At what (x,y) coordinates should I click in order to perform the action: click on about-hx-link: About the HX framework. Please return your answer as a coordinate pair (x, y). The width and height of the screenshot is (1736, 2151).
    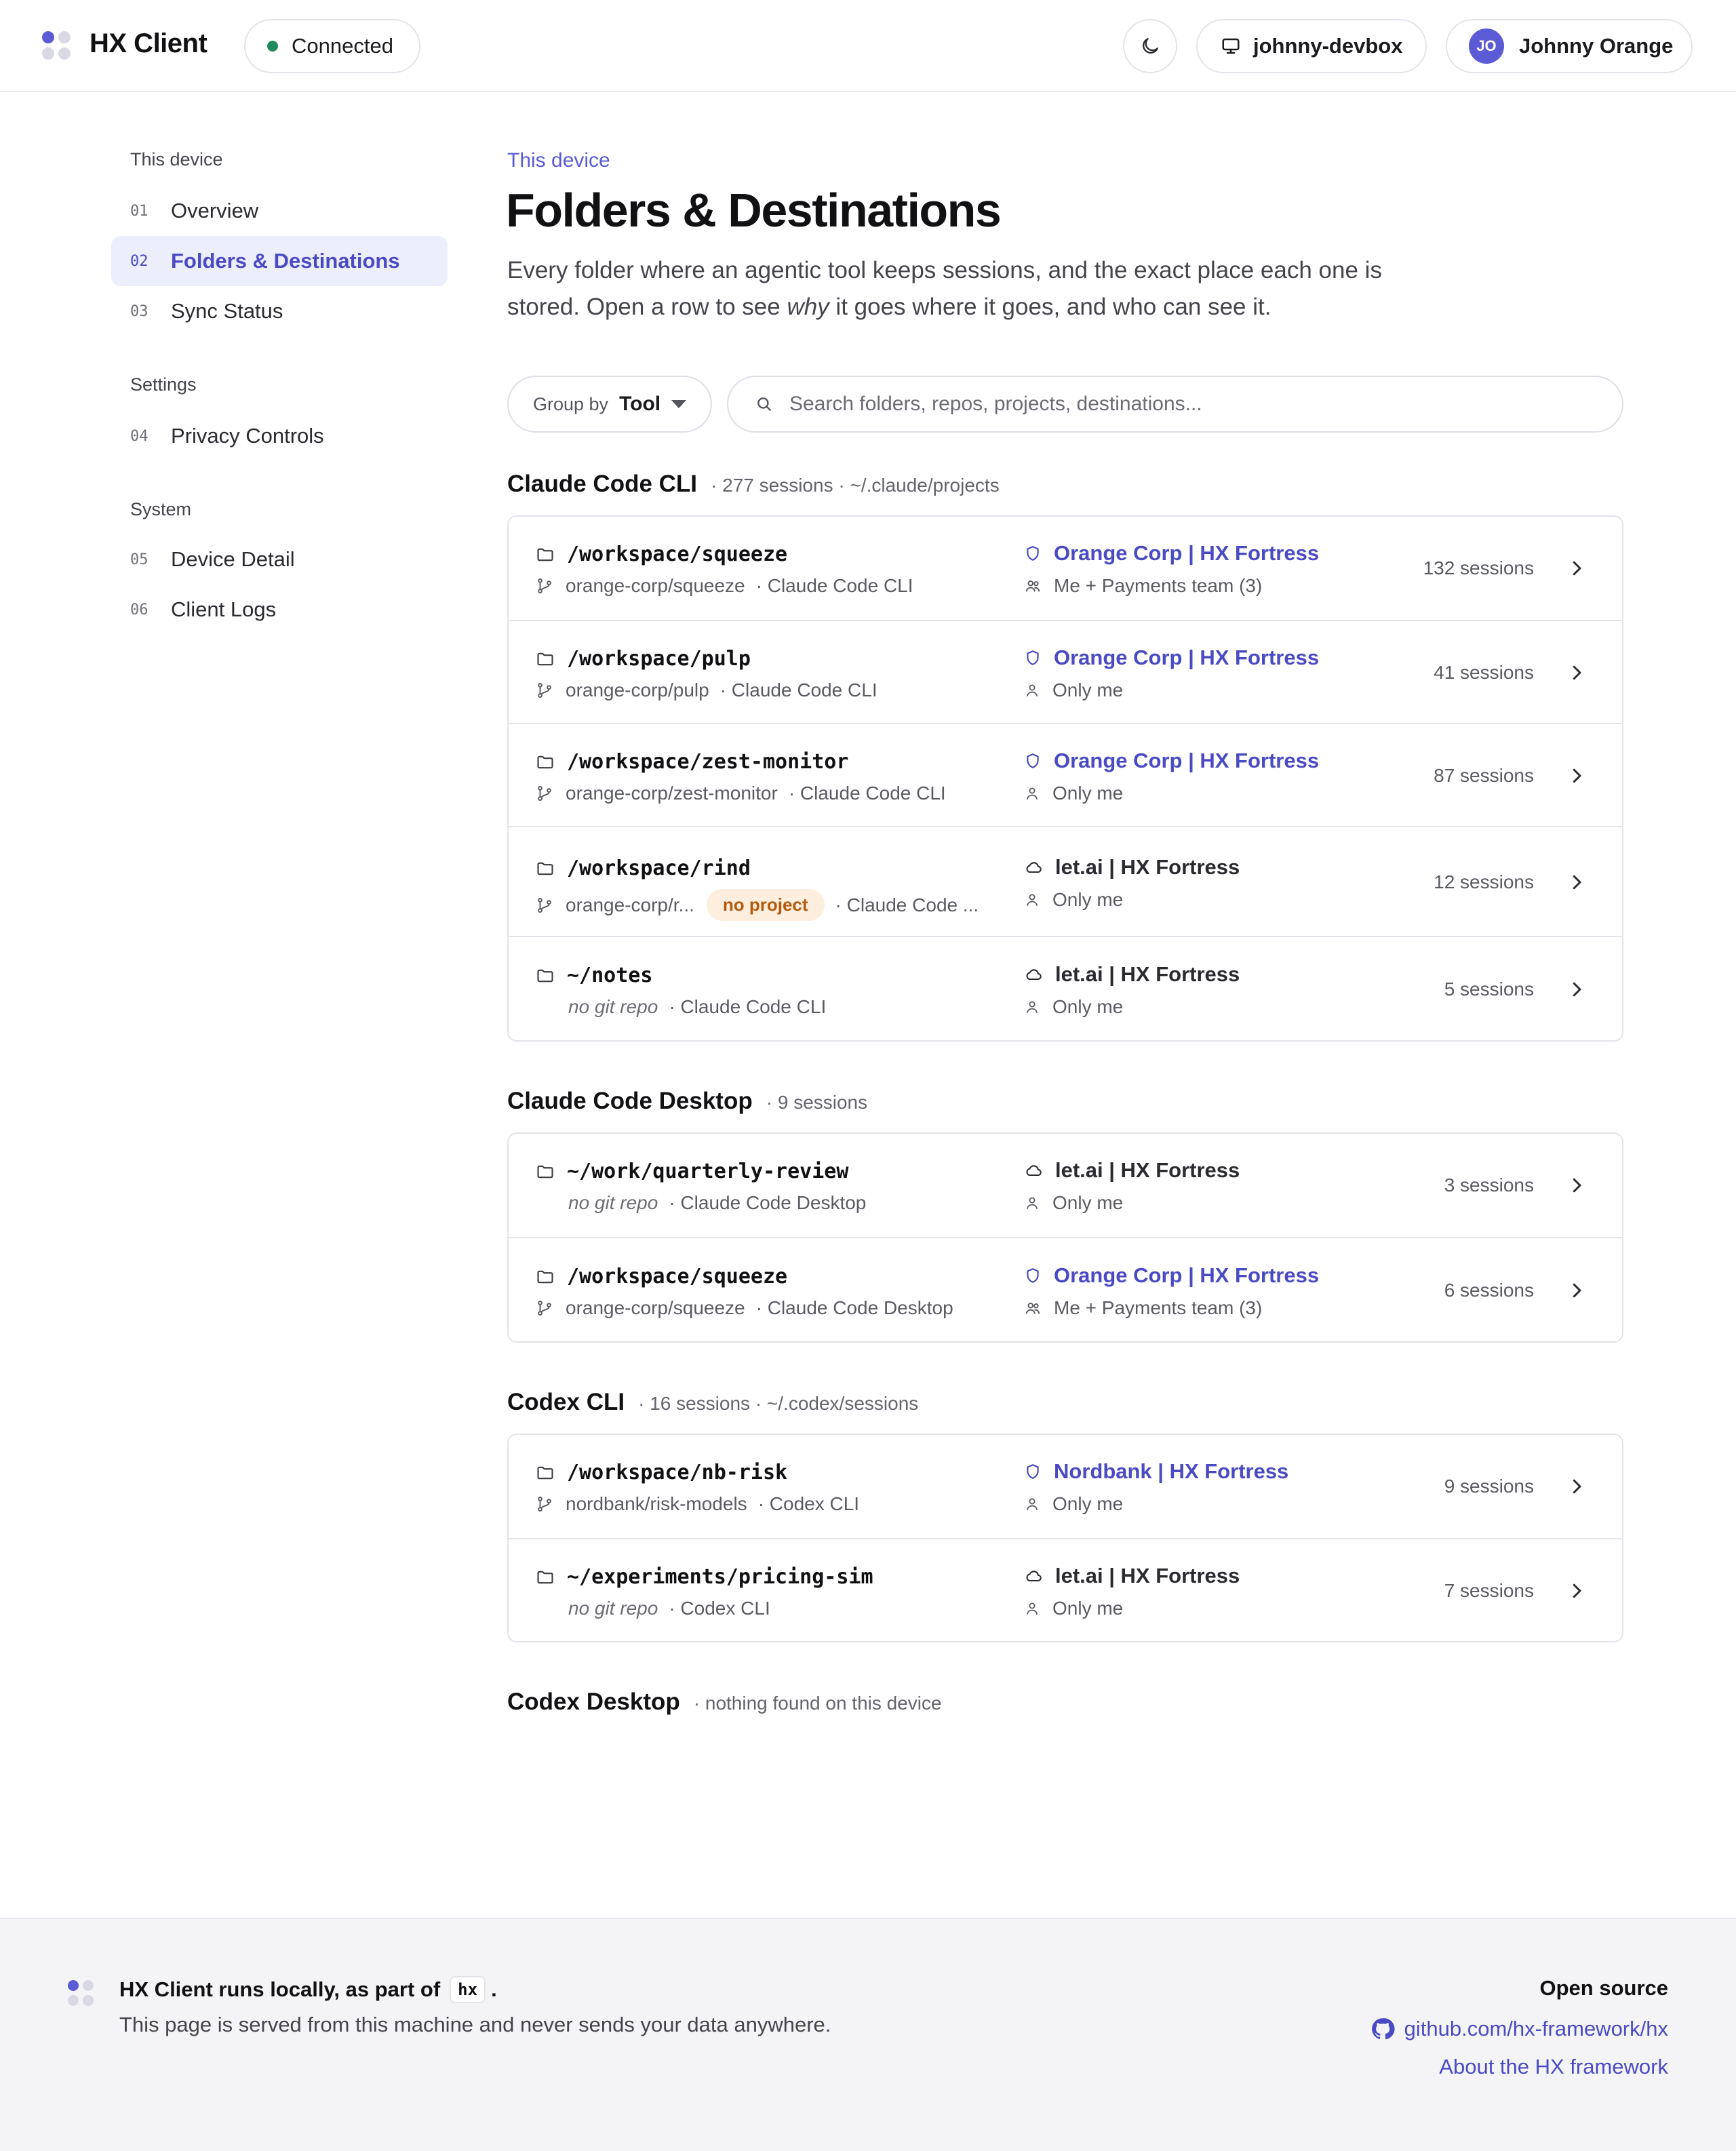
    Looking at the image, I should click on (1553, 2067).